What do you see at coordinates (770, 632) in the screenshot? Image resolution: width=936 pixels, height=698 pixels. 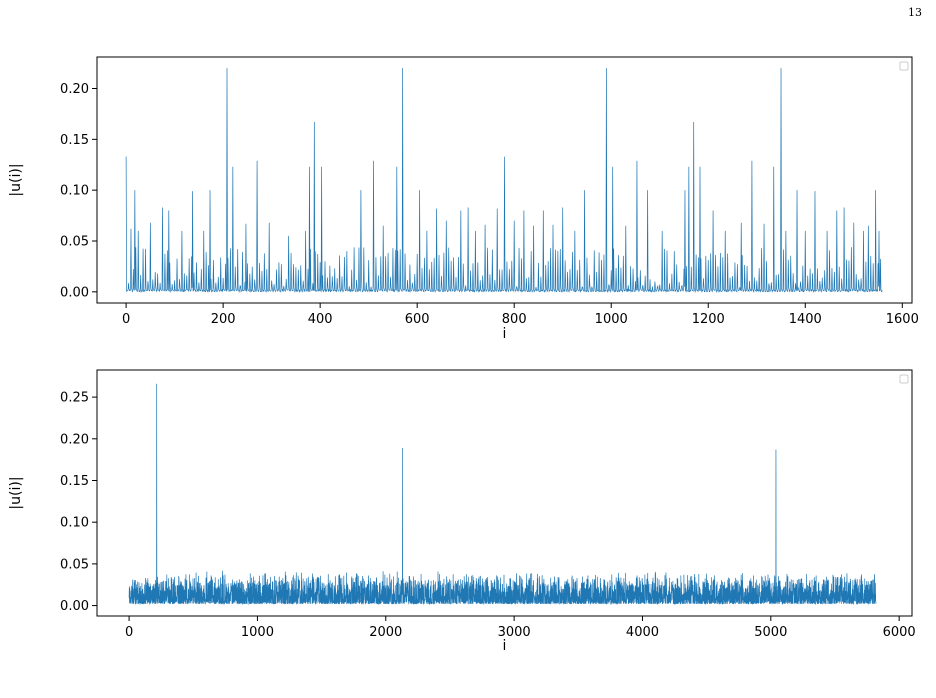 I see `x-tick-label: 5000` at bounding box center [770, 632].